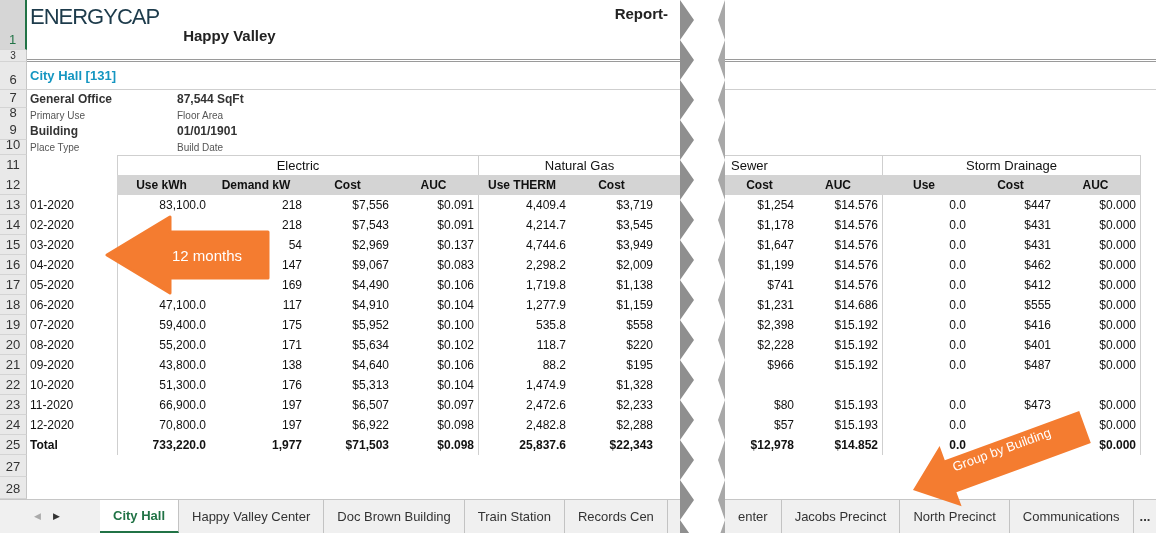  I want to click on logo: ENERGYCAP, so click(94, 17).